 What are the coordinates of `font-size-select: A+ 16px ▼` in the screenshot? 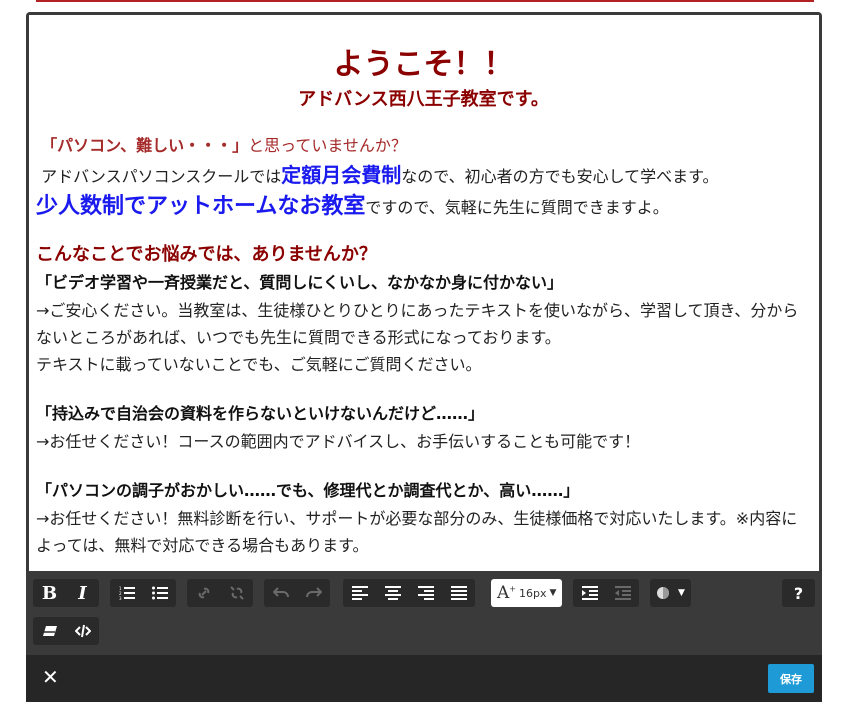 It's located at (527, 593).